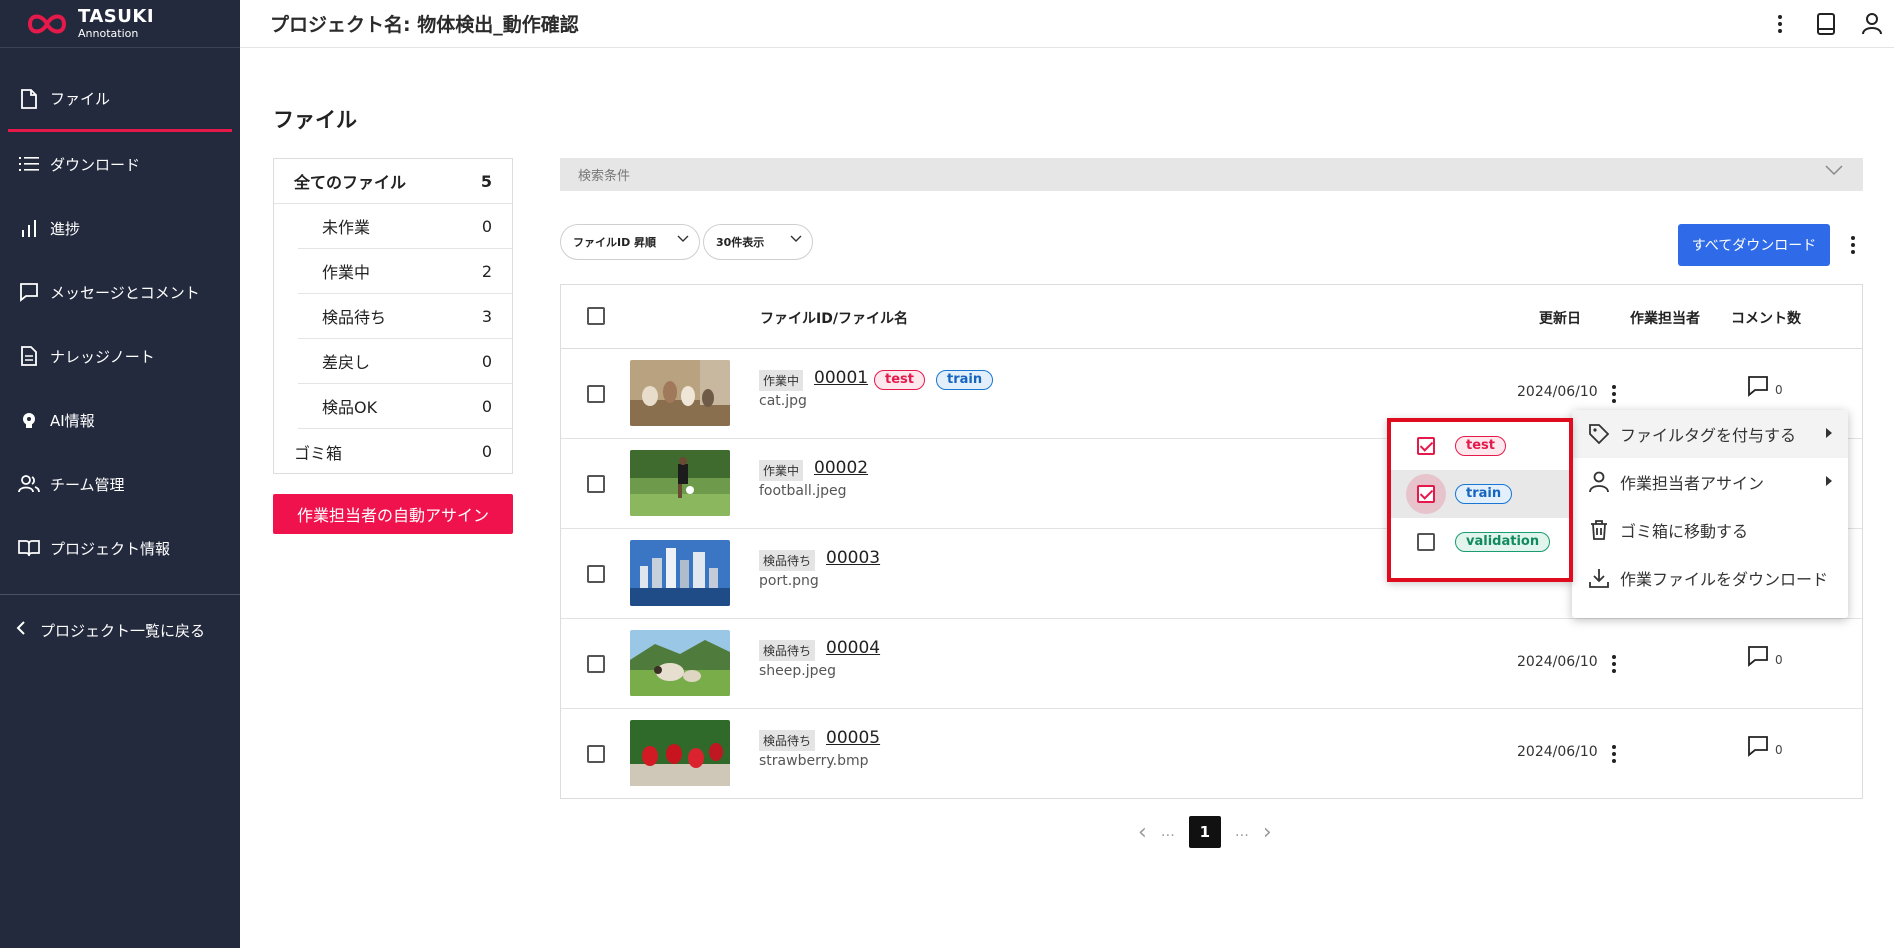 Image resolution: width=1894 pixels, height=948 pixels. Describe the element at coordinates (841, 378) in the screenshot. I see `file-id-link: 00001` at that location.